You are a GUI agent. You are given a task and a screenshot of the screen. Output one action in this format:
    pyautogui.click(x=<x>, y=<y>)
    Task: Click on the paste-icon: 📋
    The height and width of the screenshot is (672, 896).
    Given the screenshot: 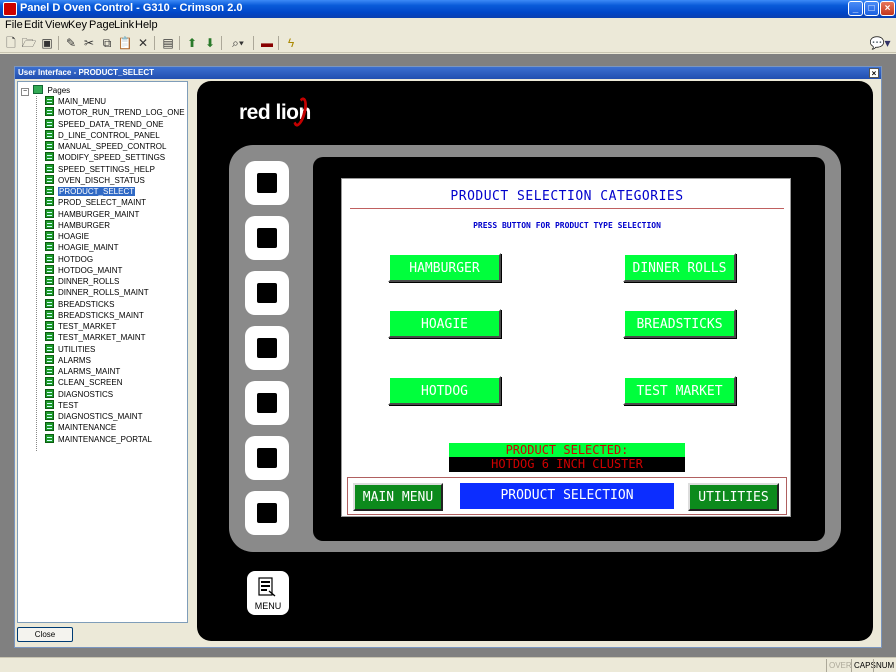 What is the action you would take?
    pyautogui.click(x=125, y=43)
    